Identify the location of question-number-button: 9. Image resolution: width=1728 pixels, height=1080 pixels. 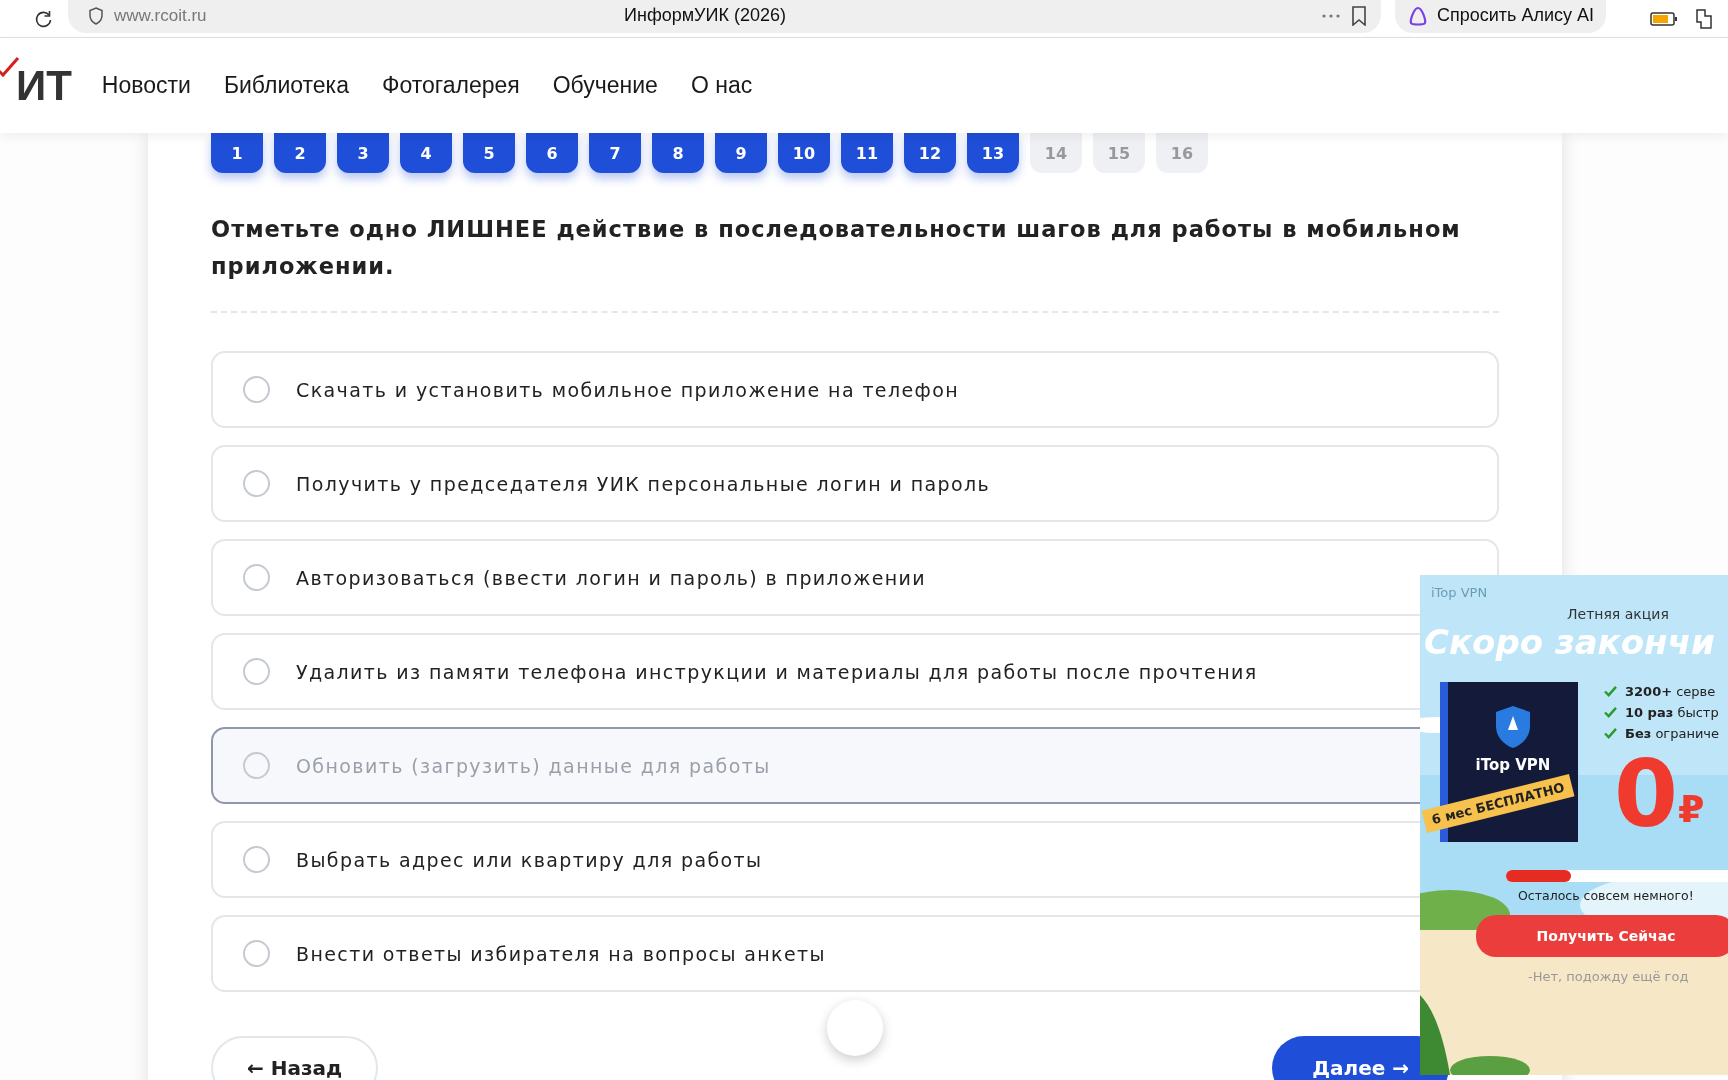
(741, 153).